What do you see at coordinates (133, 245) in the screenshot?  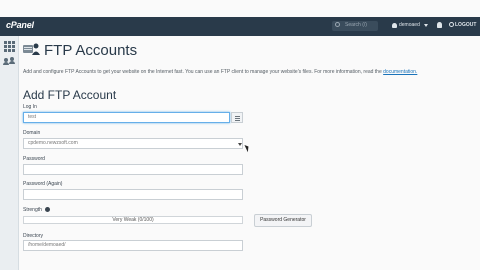 I see `directory-input: /home/demoaed/` at bounding box center [133, 245].